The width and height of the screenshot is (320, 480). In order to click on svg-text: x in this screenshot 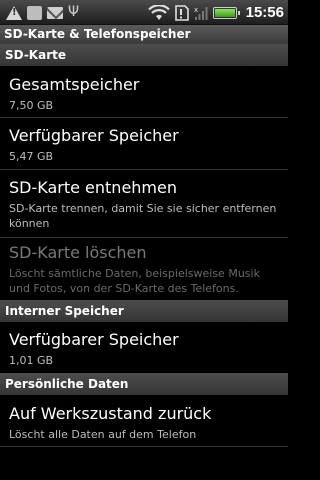, I will do `click(196, 10)`.